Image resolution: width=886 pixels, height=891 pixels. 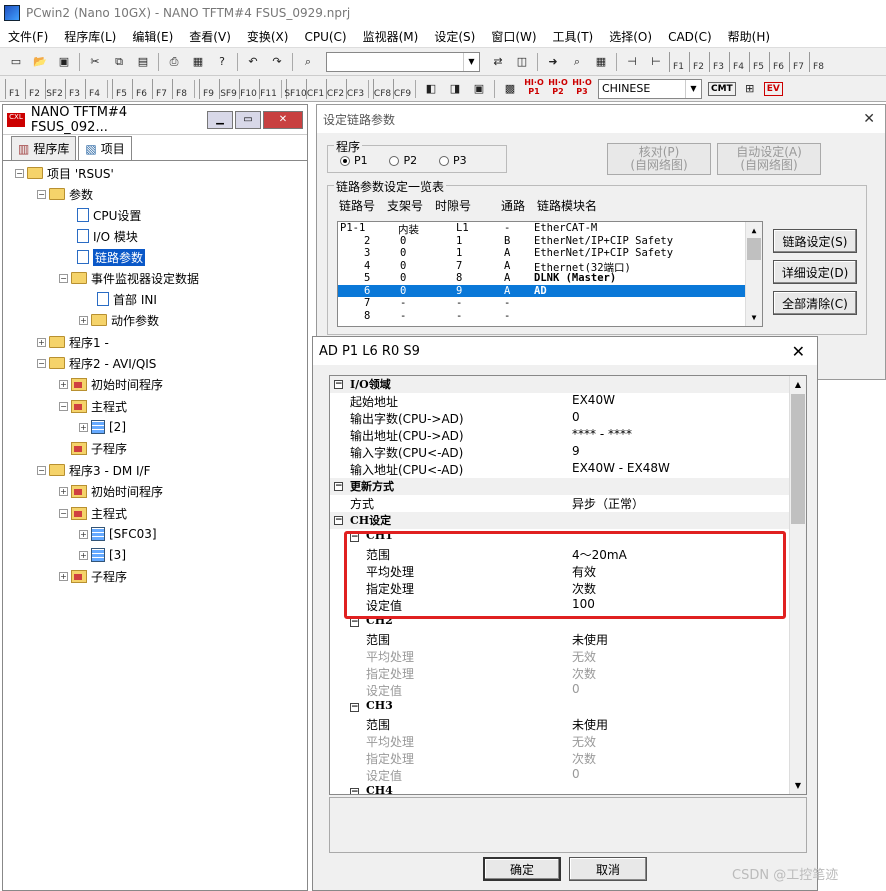 I want to click on block3-icon: ▣, so click(x=479, y=89).